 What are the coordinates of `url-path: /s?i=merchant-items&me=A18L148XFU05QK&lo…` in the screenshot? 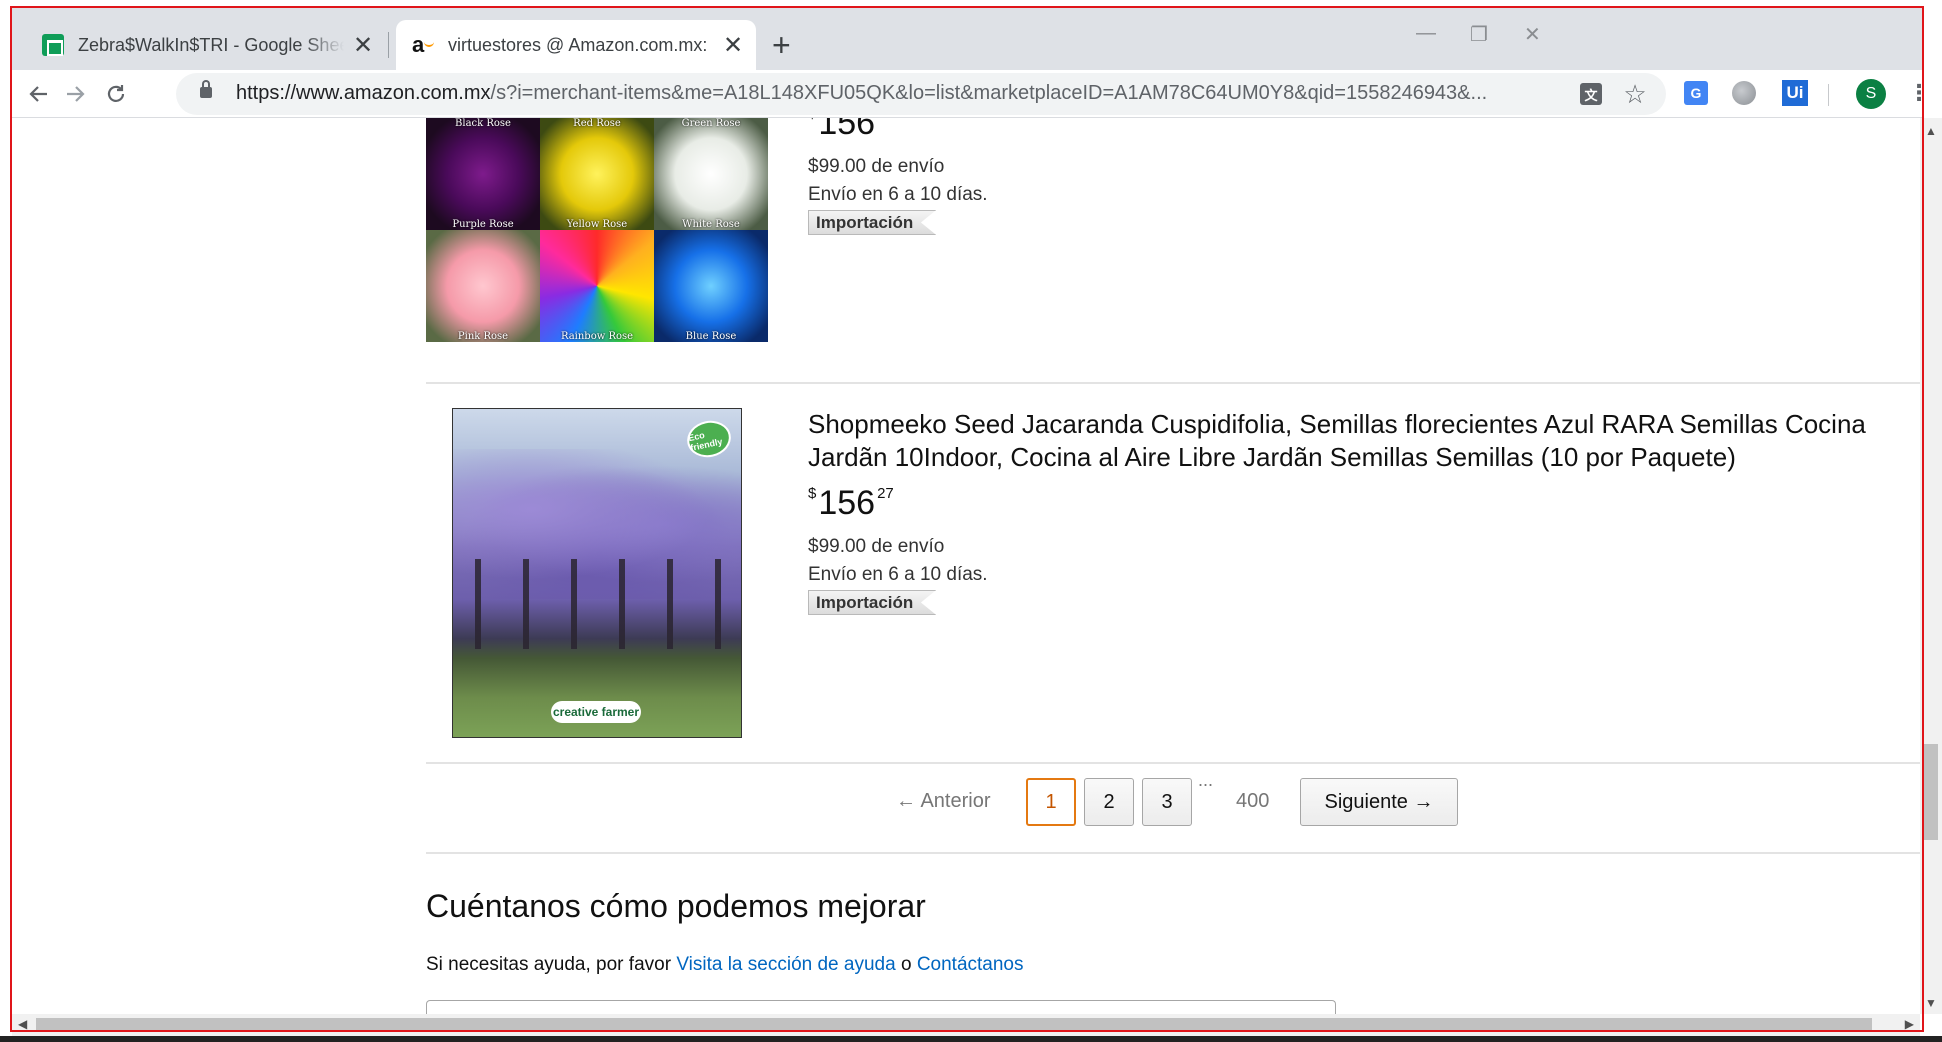 It's located at (989, 93).